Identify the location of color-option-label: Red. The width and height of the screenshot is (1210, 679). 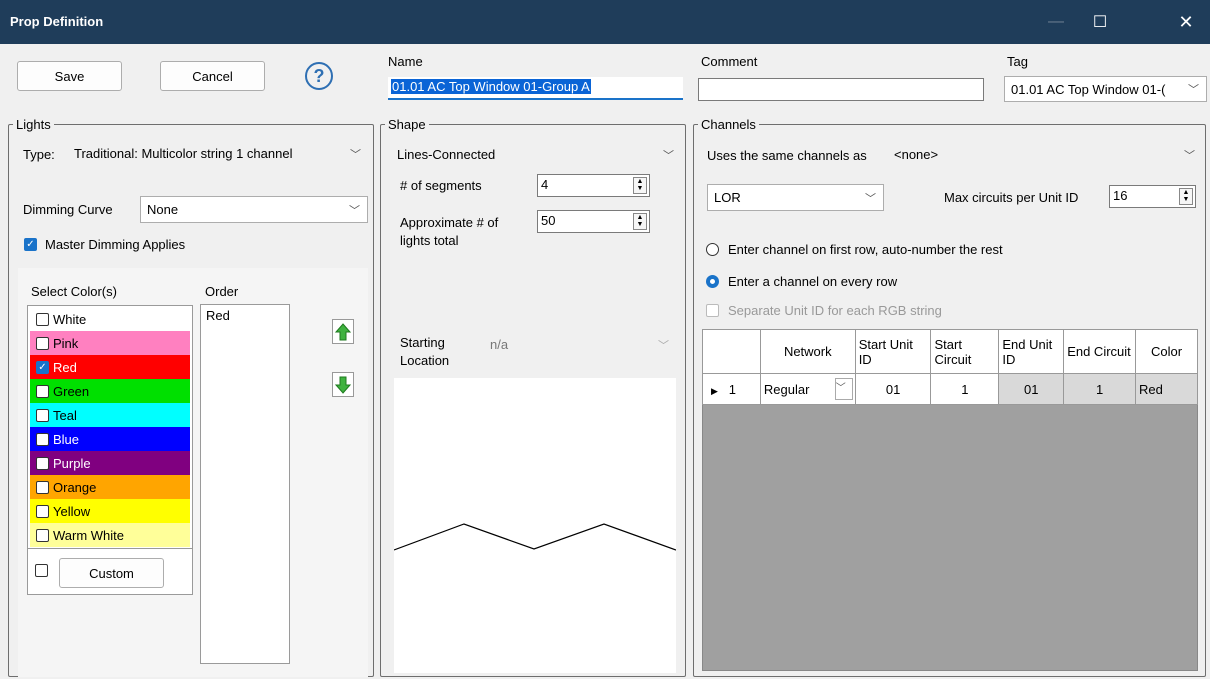
(65, 367).